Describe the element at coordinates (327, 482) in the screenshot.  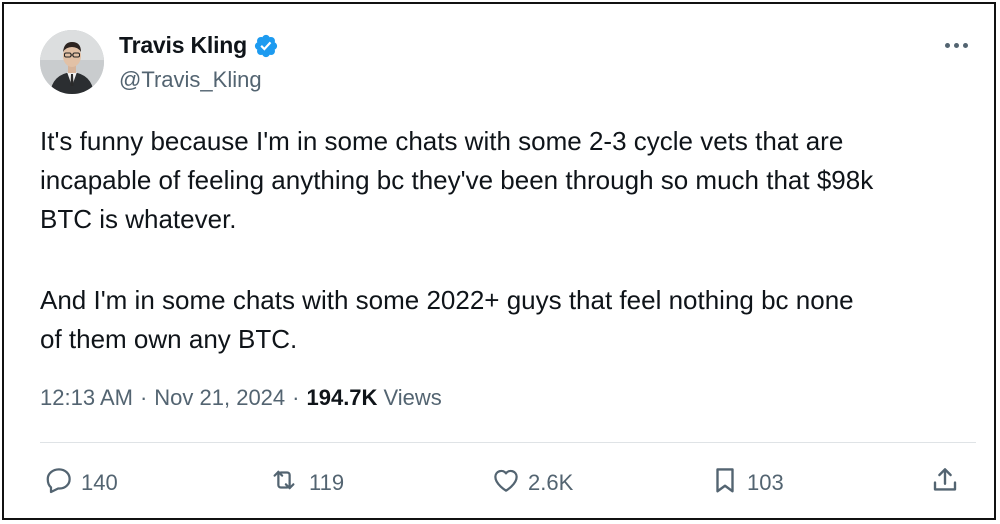
I see `repost-count: 119` at that location.